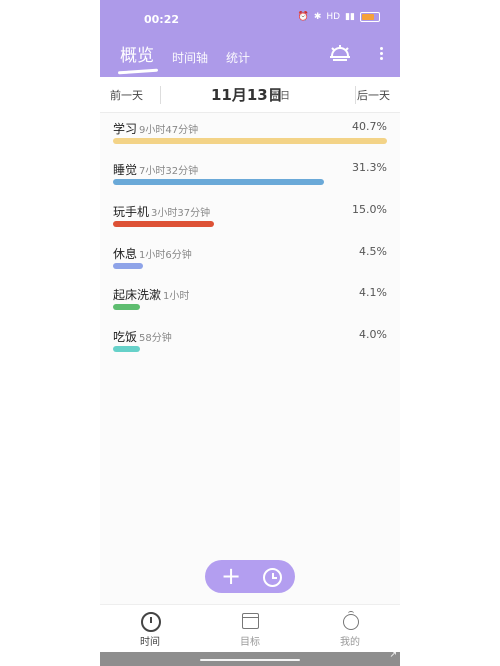 This screenshot has width=500, height=666. Describe the element at coordinates (131, 212) in the screenshot. I see `activity-name: 玩手机` at that location.